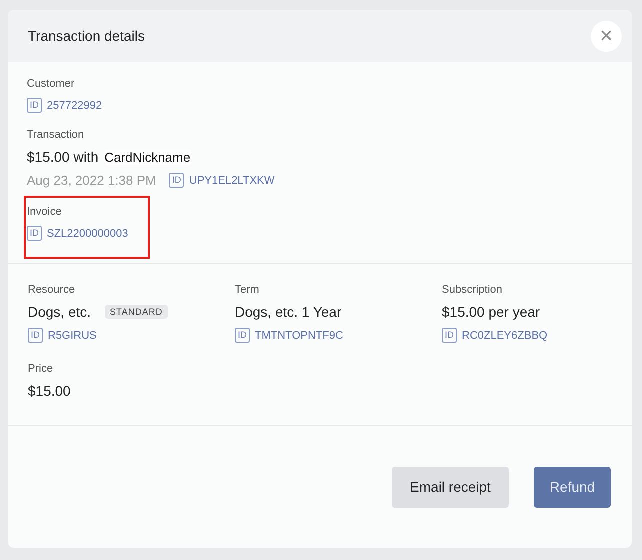 The image size is (642, 560). I want to click on id-link: SZL2200000003, so click(87, 234).